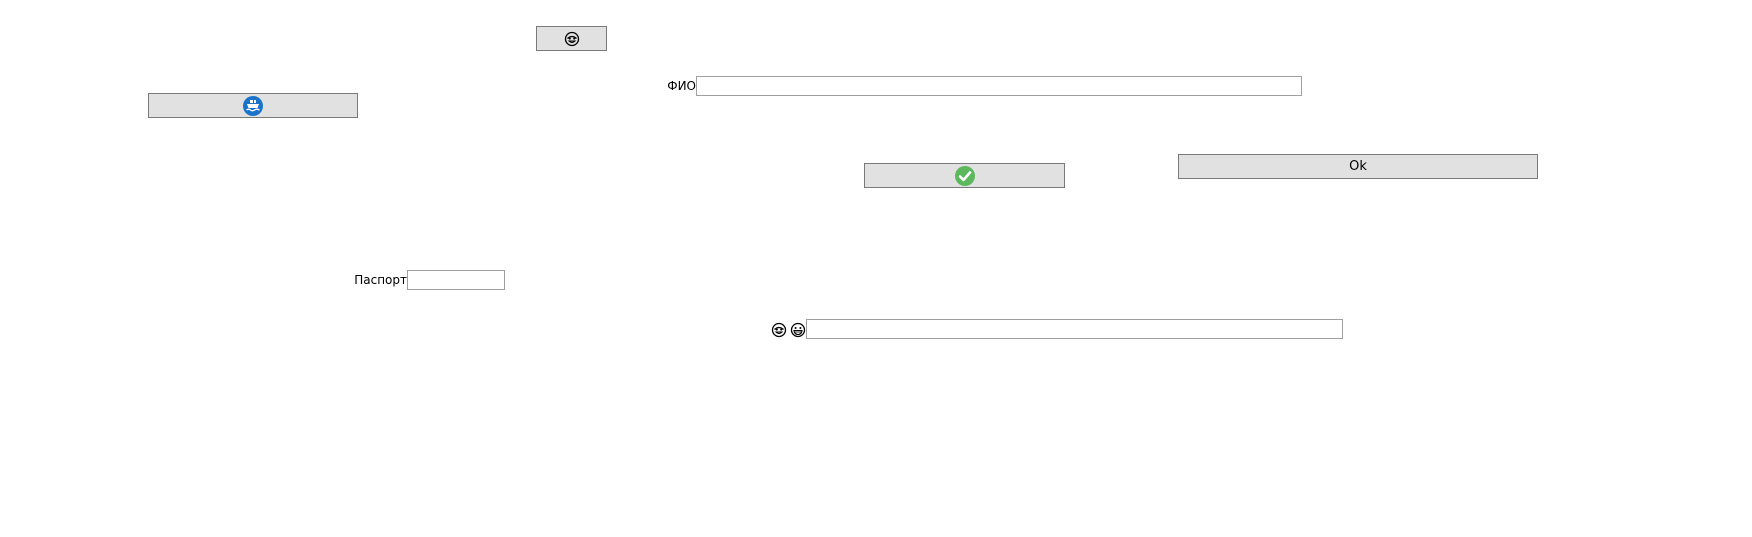 Image resolution: width=1752 pixels, height=537 pixels. Describe the element at coordinates (1074, 329) in the screenshot. I see `emoji-text-input` at that location.